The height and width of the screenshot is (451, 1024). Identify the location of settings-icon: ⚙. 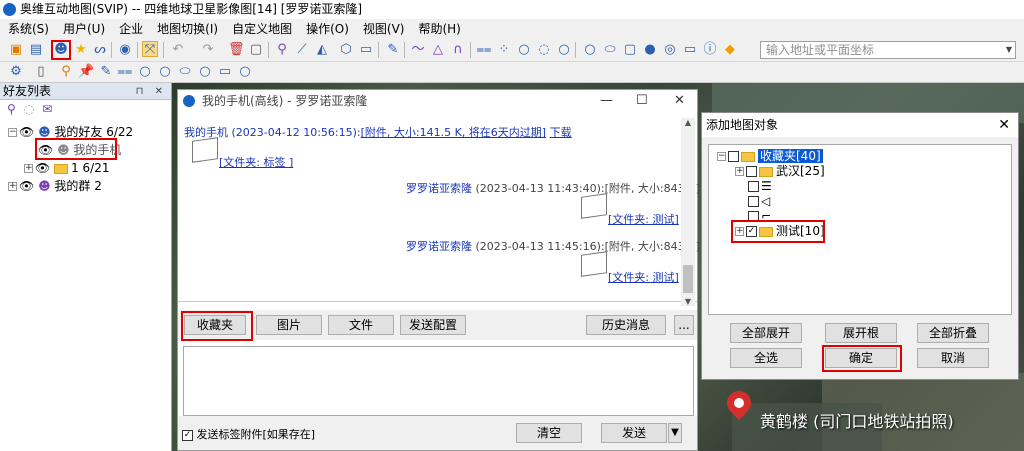
(16, 72).